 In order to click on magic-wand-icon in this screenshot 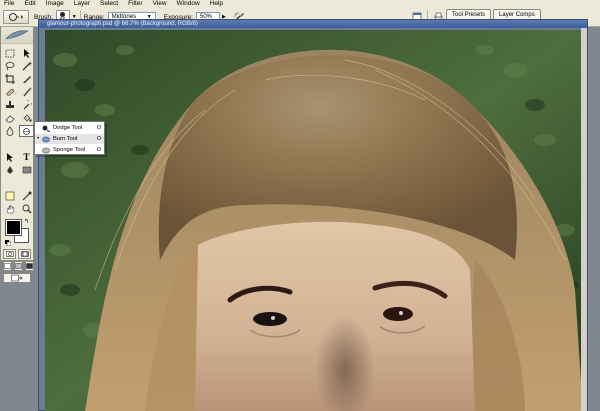, I will do `click(27, 66)`.